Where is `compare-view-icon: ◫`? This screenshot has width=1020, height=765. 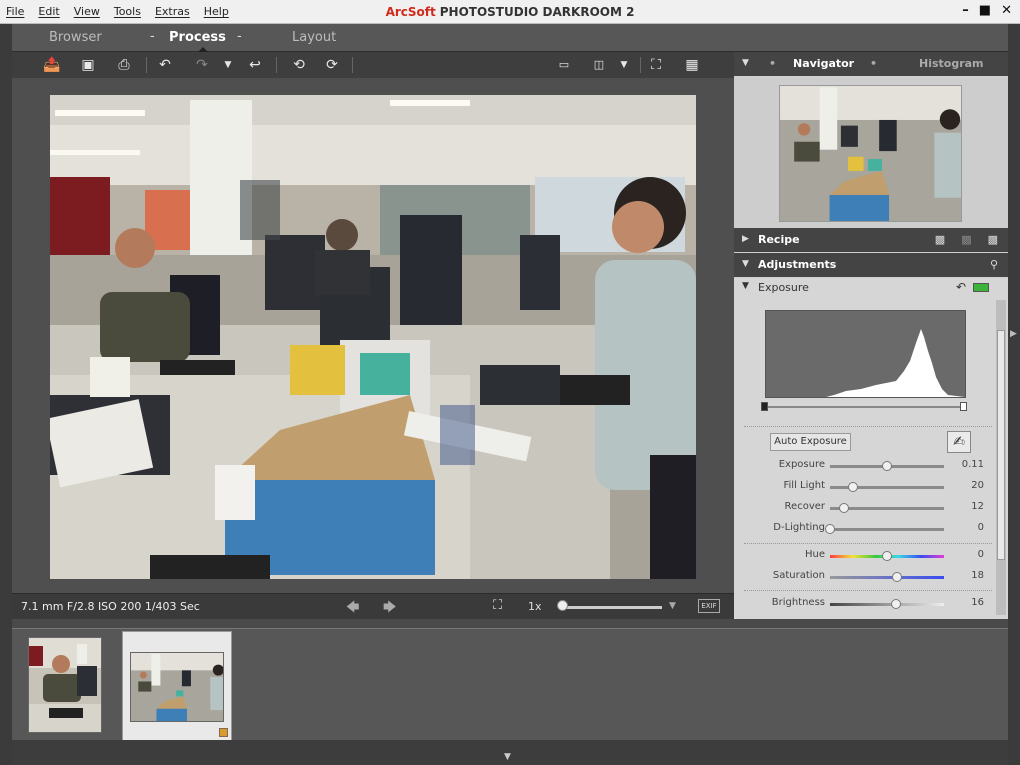 compare-view-icon: ◫ is located at coordinates (599, 65).